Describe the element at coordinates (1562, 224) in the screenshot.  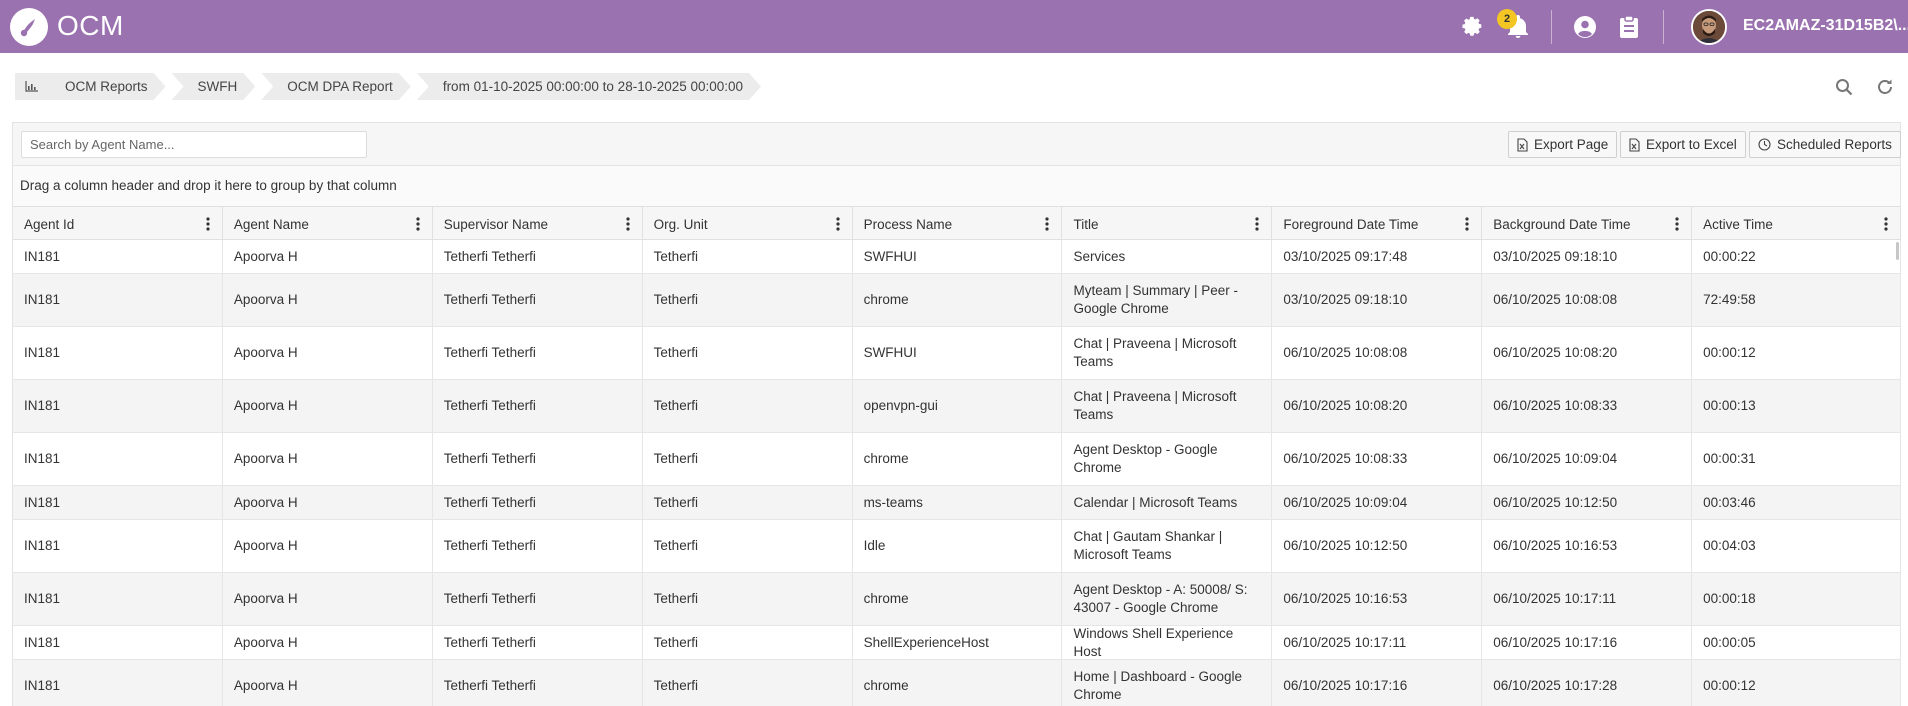
I see `column-header-label: Background Date Time` at that location.